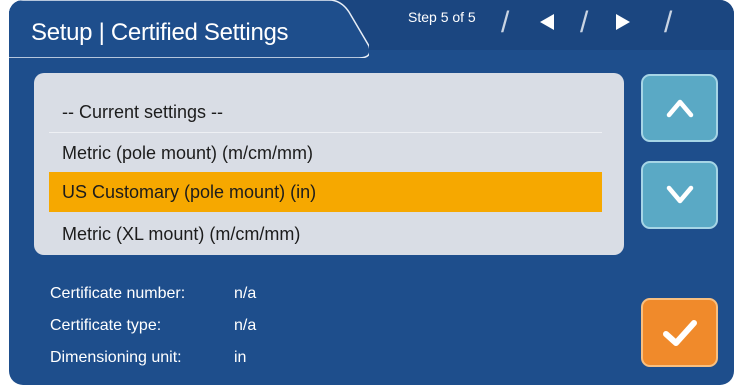  Describe the element at coordinates (106, 325) in the screenshot. I see `certificate-type-label: Certificate type:` at that location.